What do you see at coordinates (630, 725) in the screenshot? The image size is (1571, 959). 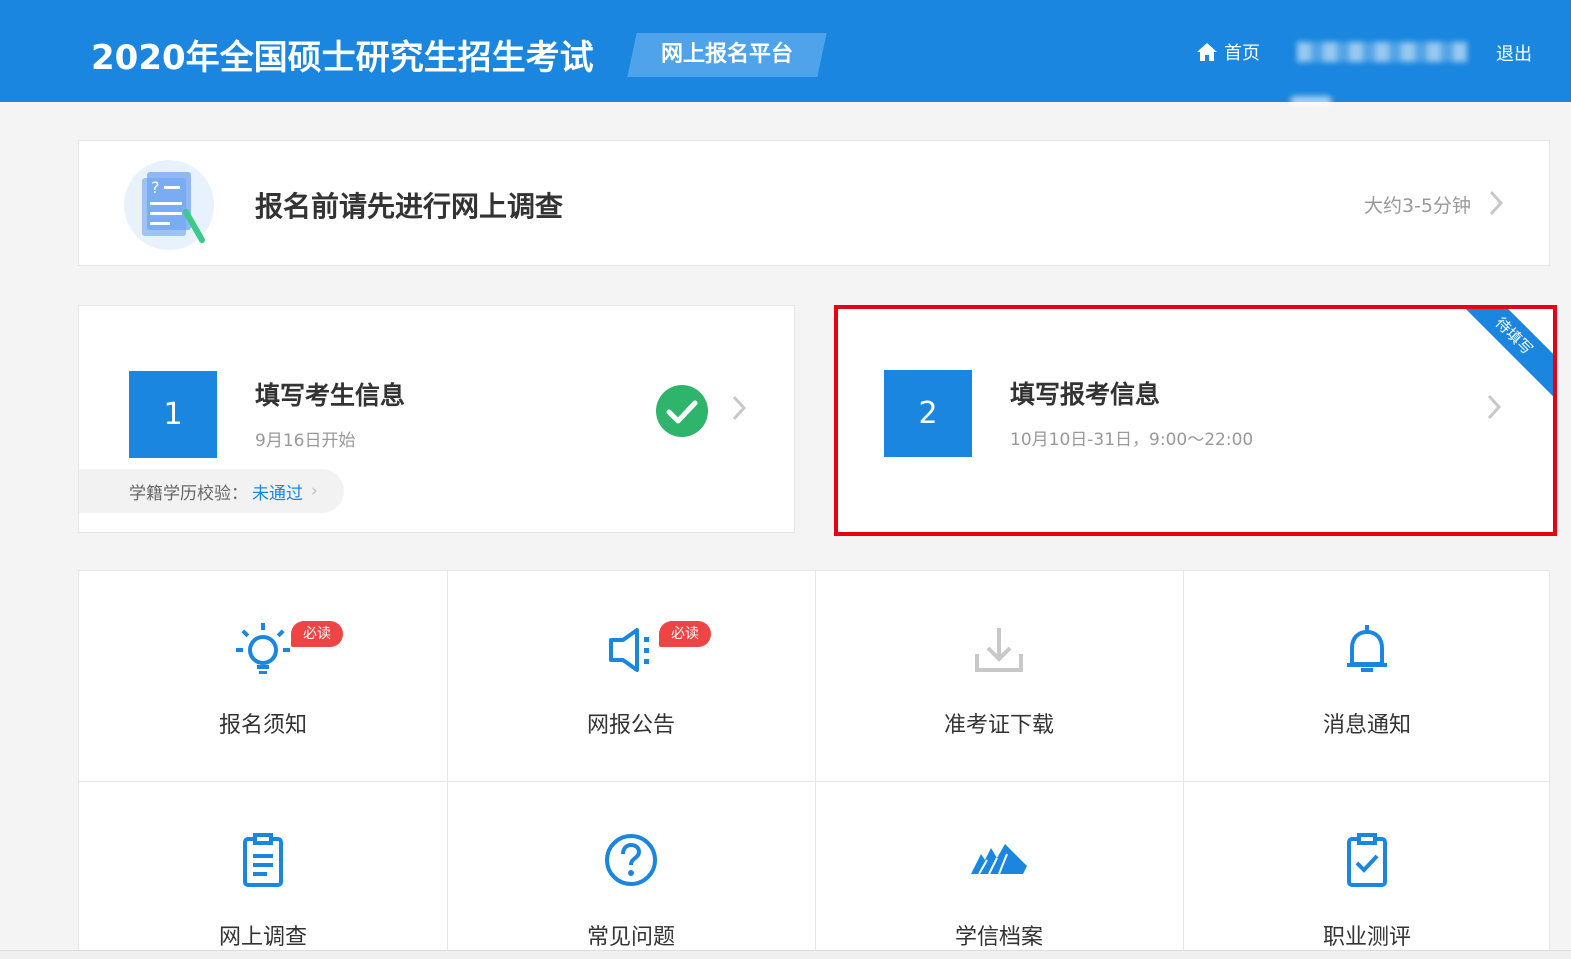 I see `grid-item-label: 网报公告` at bounding box center [630, 725].